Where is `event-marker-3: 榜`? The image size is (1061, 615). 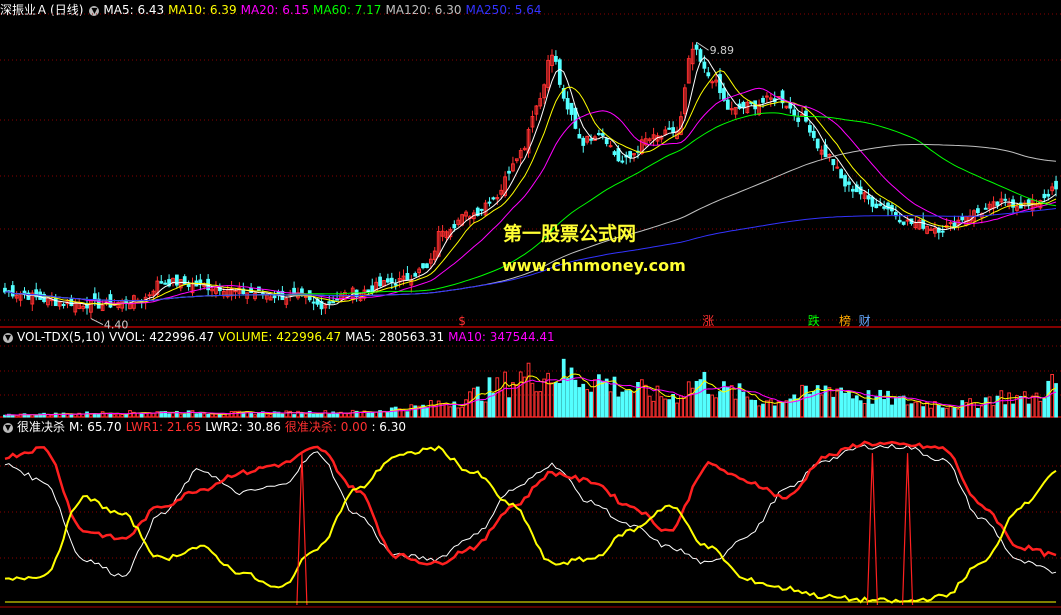 event-marker-3: 榜 is located at coordinates (845, 320).